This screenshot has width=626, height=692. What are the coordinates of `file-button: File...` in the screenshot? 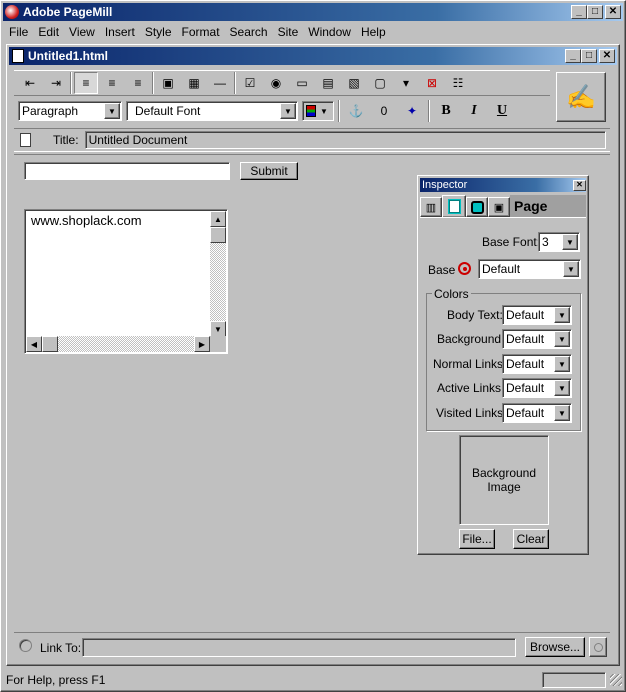 It's located at (477, 539).